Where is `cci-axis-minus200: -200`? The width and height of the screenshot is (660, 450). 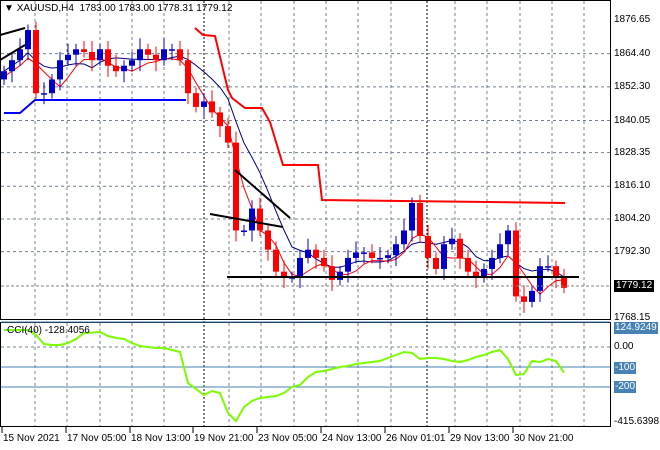 cci-axis-minus200: -200 is located at coordinates (625, 387).